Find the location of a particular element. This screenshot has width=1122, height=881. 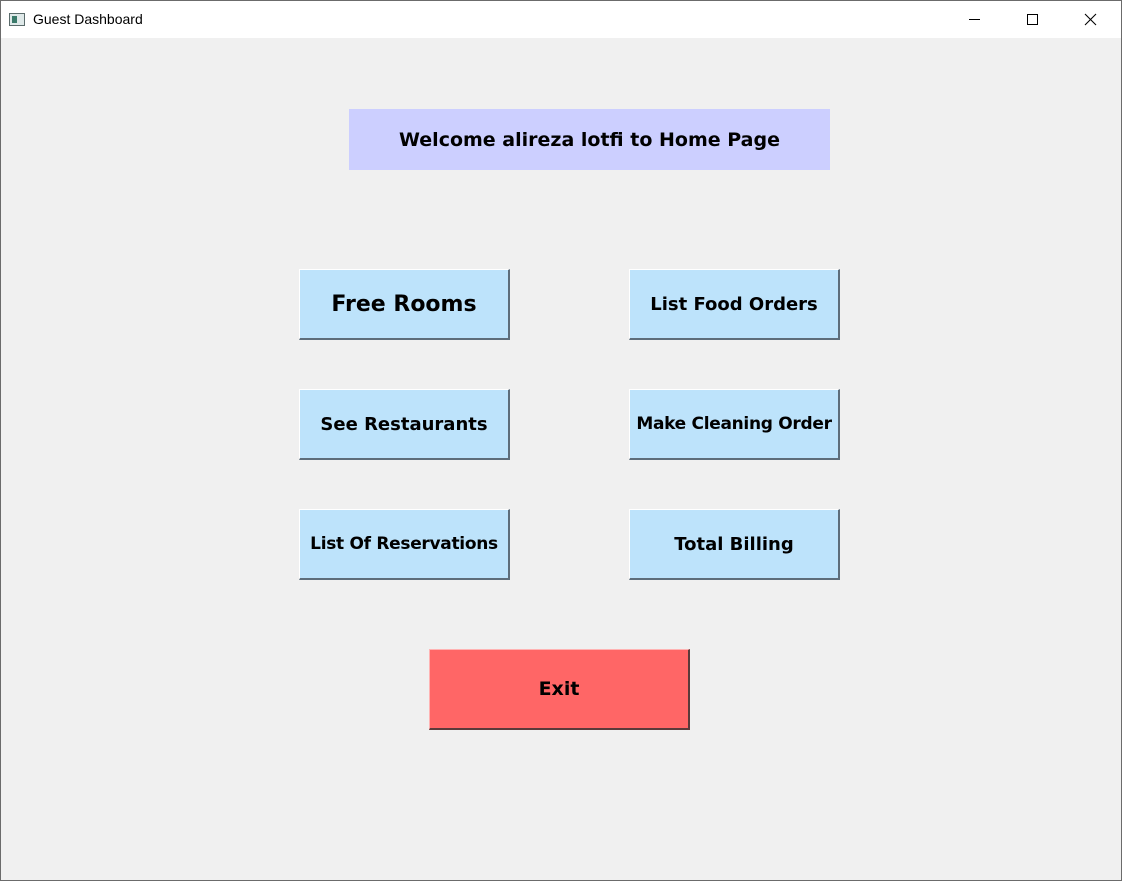

list-food-orders-button: List Food Orders is located at coordinates (734, 304).